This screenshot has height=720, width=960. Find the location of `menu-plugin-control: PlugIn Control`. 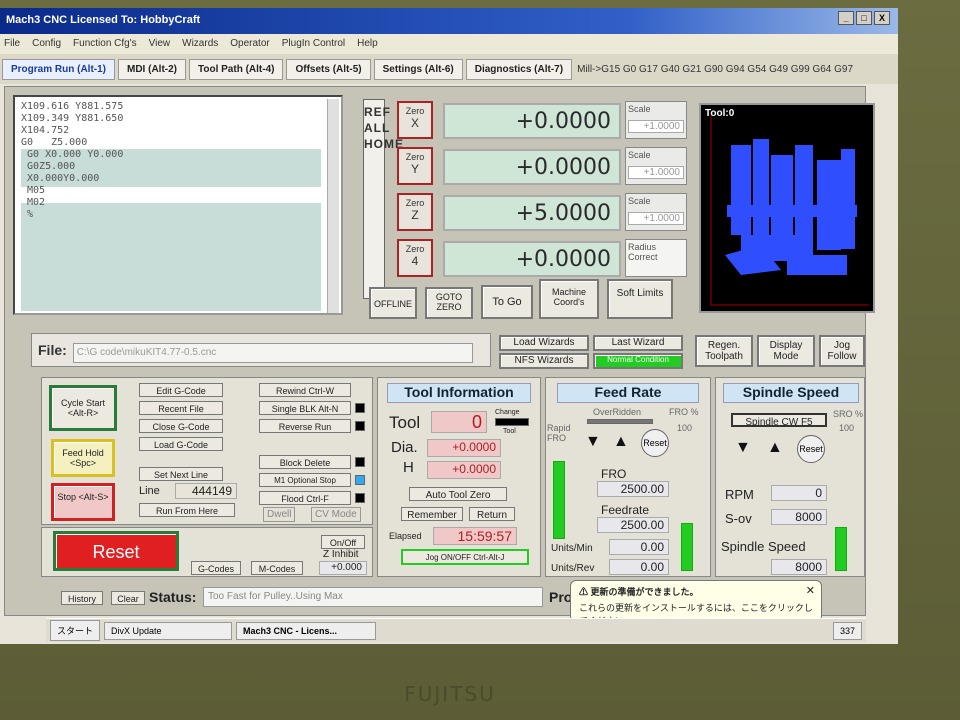

menu-plugin-control: PlugIn Control is located at coordinates (313, 44).